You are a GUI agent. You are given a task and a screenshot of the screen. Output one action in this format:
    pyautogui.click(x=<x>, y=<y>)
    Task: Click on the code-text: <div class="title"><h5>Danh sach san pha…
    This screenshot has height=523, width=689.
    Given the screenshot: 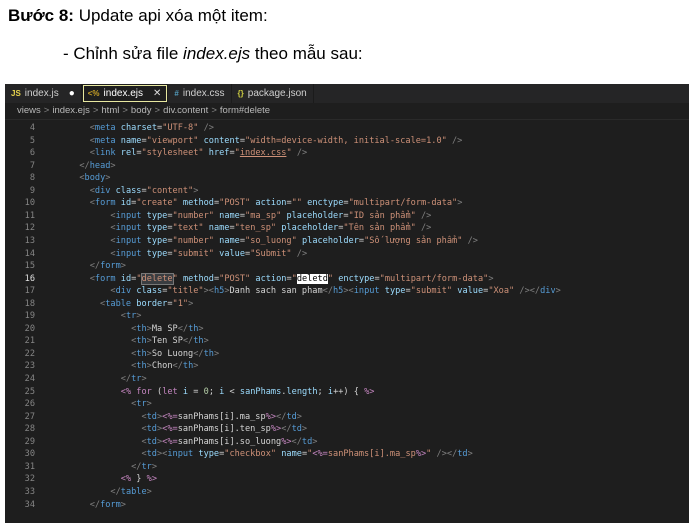 What is the action you would take?
    pyautogui.click(x=335, y=291)
    